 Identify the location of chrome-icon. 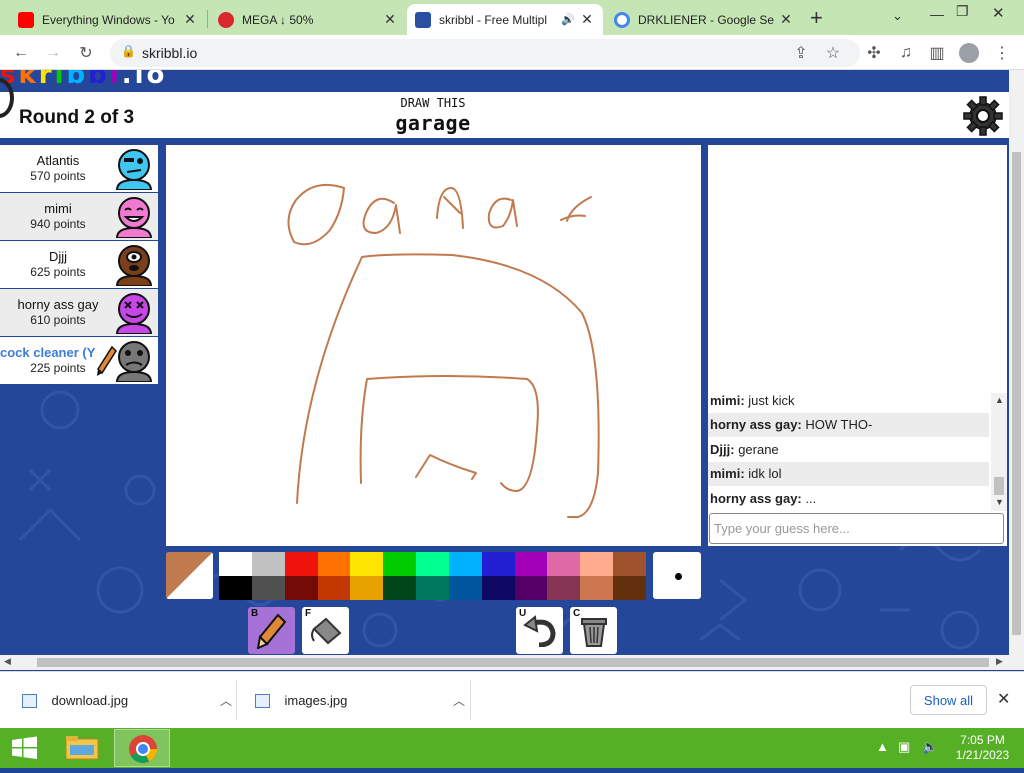
(143, 749).